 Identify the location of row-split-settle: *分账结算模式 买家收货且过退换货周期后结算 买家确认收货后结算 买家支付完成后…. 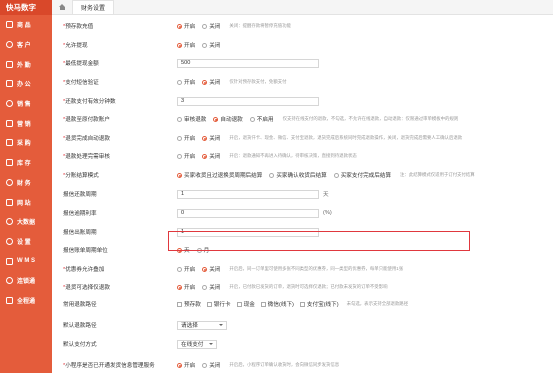
(269, 175).